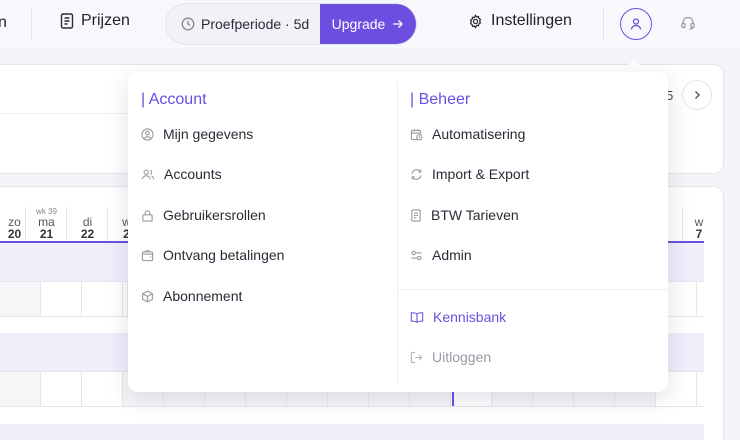 The image size is (740, 440). What do you see at coordinates (699, 234) in the screenshot?
I see `day-date: 7` at bounding box center [699, 234].